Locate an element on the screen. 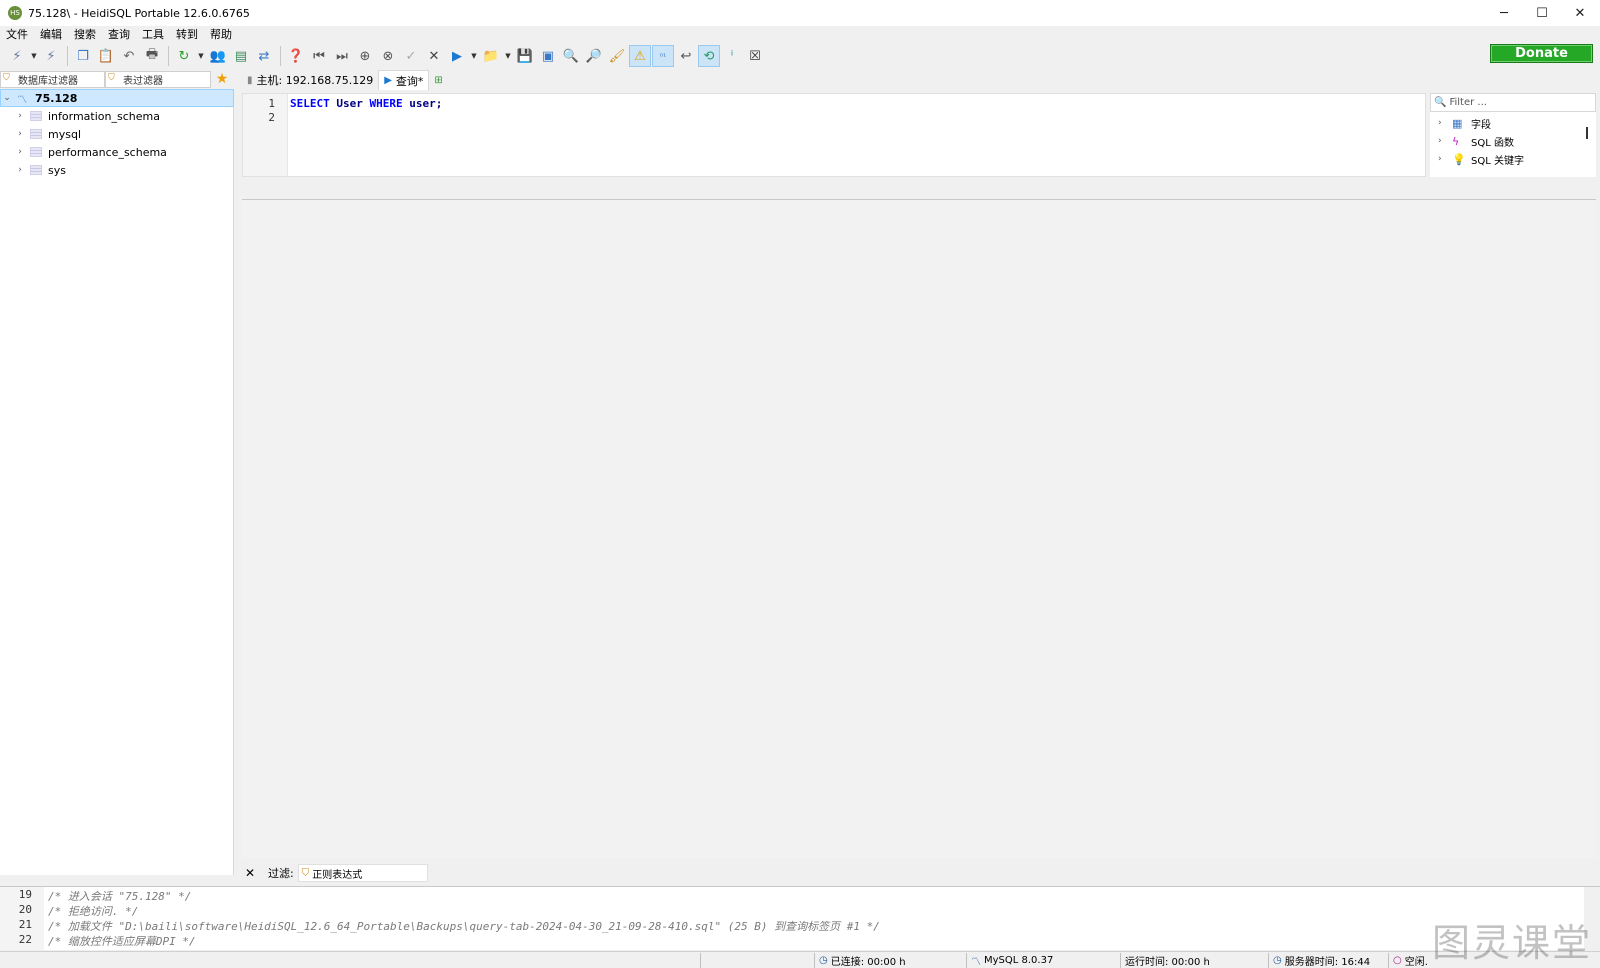  database-filter-placeholder: 数据库过滤器 is located at coordinates (48, 81).